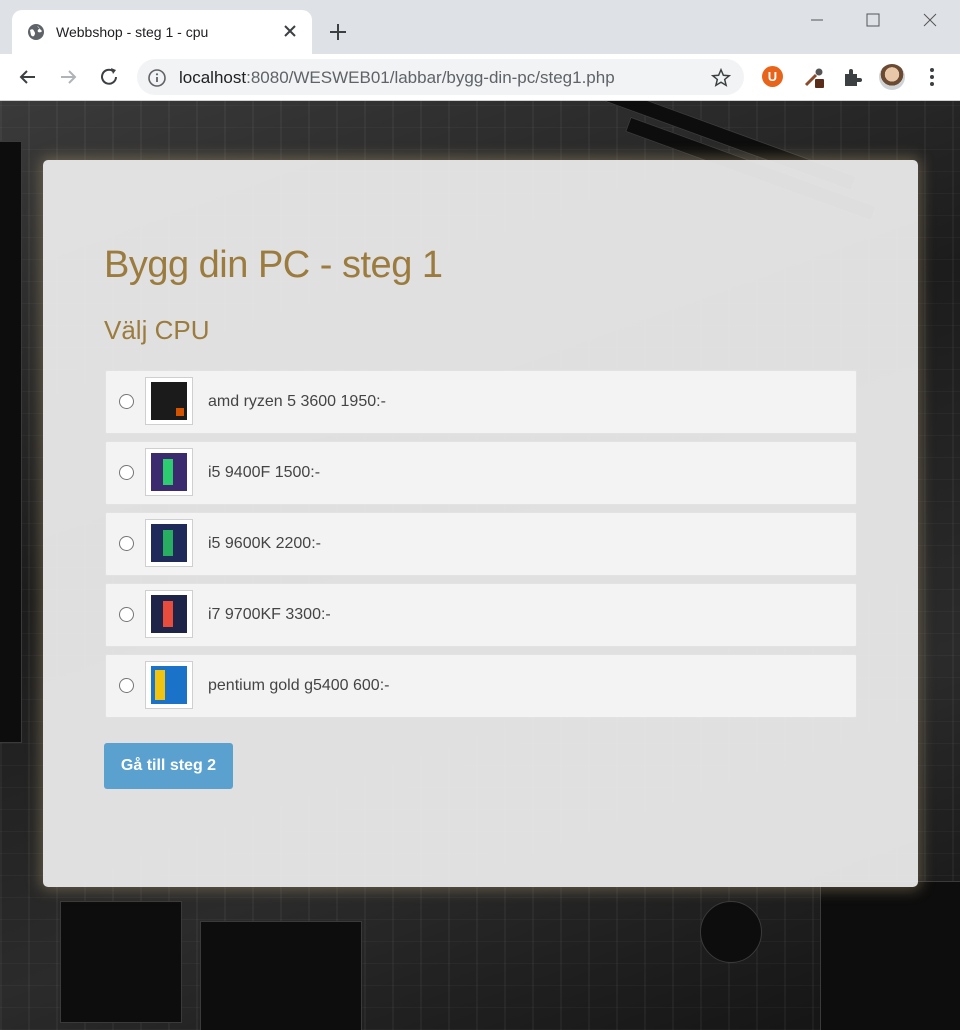  I want to click on extensions-puzzle-icon, so click(852, 77).